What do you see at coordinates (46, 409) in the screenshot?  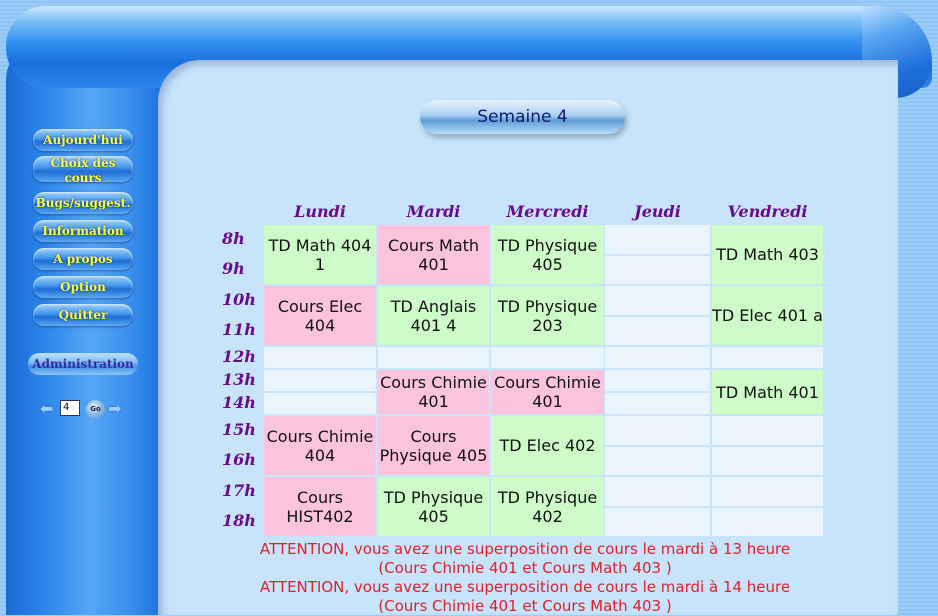 I see `previous-week-arrow-icon: ⬅` at bounding box center [46, 409].